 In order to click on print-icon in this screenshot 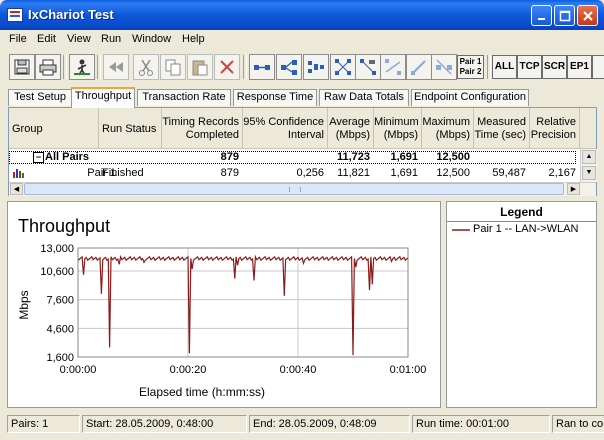, I will do `click(48, 67)`.